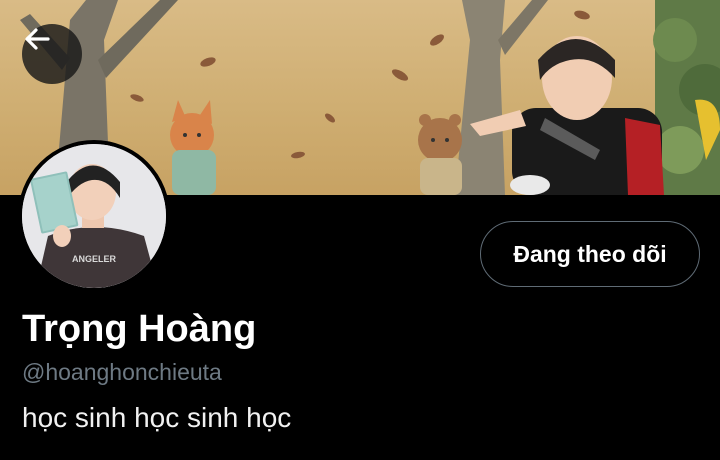 This screenshot has width=720, height=460. What do you see at coordinates (590, 254) in the screenshot?
I see `following-button: Đang theo dõi` at bounding box center [590, 254].